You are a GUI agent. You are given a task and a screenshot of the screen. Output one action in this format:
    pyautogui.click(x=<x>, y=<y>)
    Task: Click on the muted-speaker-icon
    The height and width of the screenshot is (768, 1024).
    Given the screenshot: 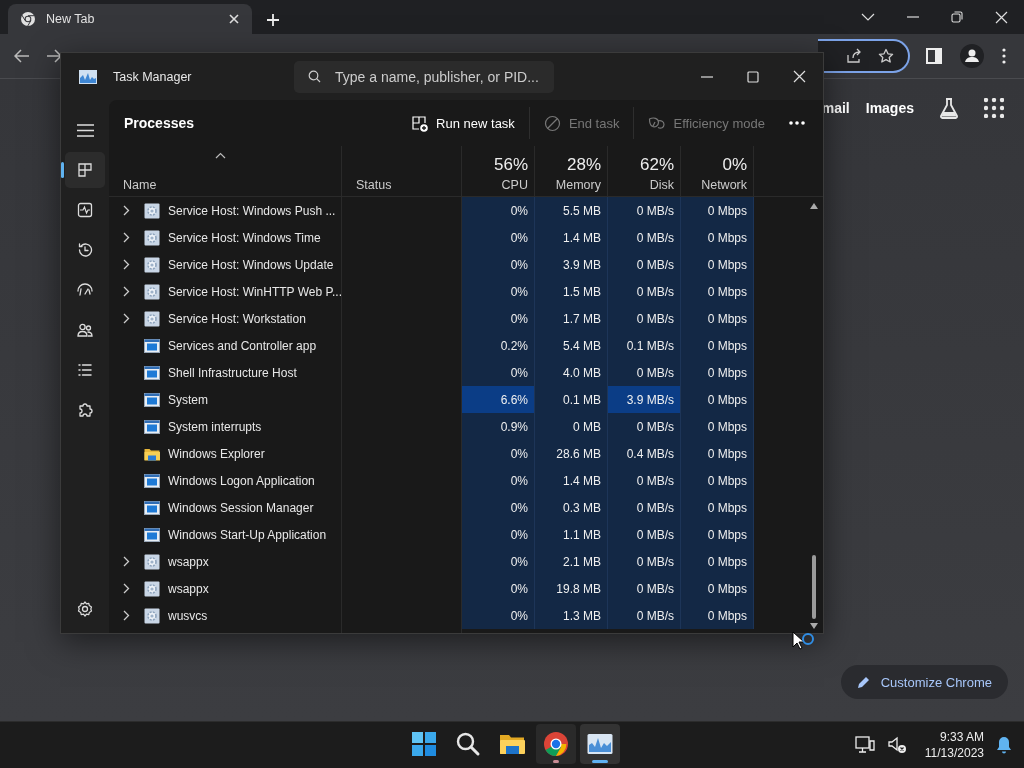 What is the action you would take?
    pyautogui.click(x=896, y=745)
    